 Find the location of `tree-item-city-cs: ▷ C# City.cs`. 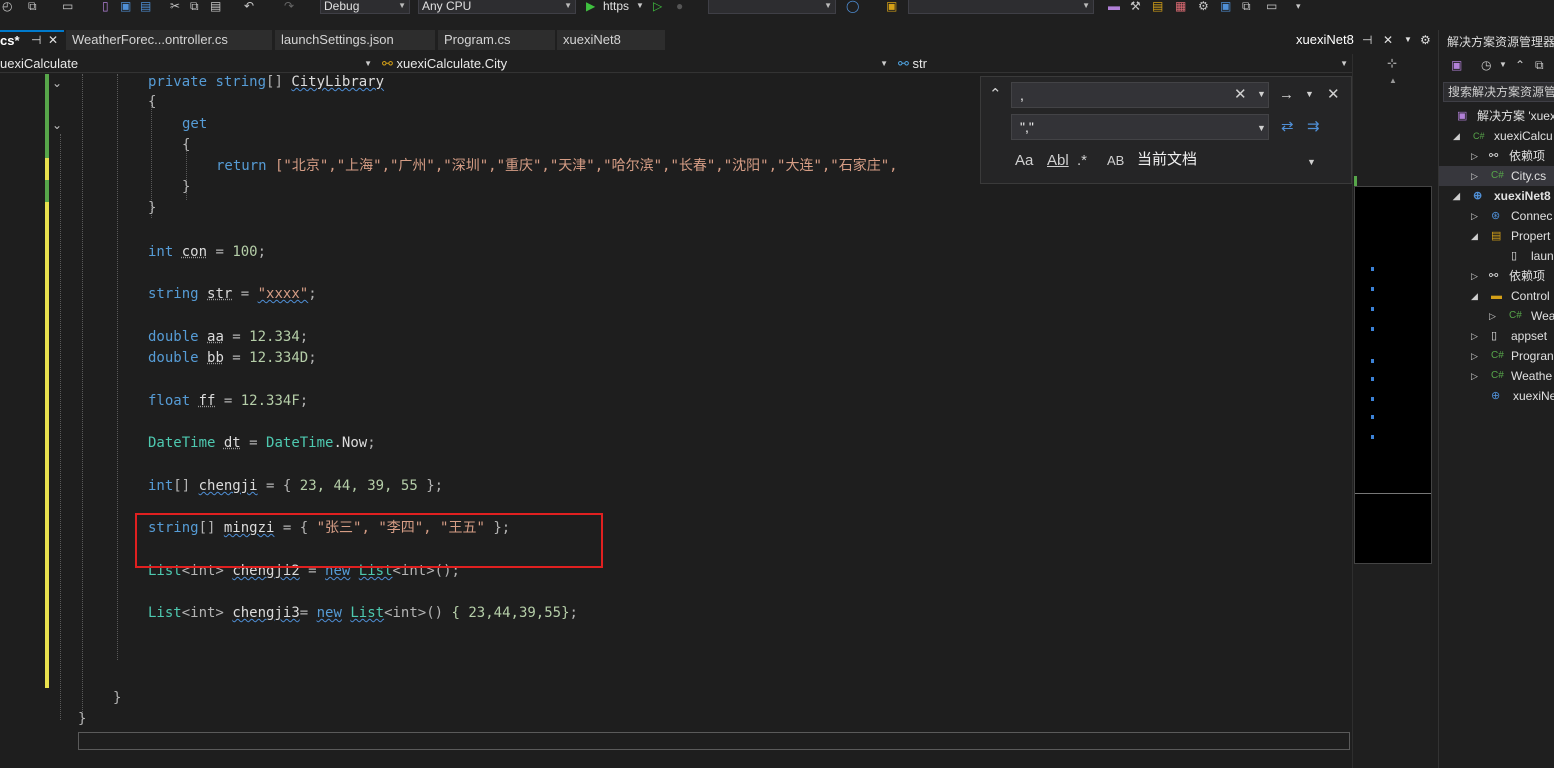

tree-item-city-cs: ▷ C# City.cs is located at coordinates (1496, 176).